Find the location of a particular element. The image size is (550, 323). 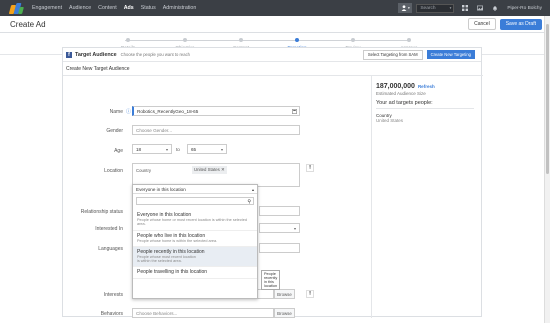

location-tag: United States ✕ is located at coordinates (209, 170).